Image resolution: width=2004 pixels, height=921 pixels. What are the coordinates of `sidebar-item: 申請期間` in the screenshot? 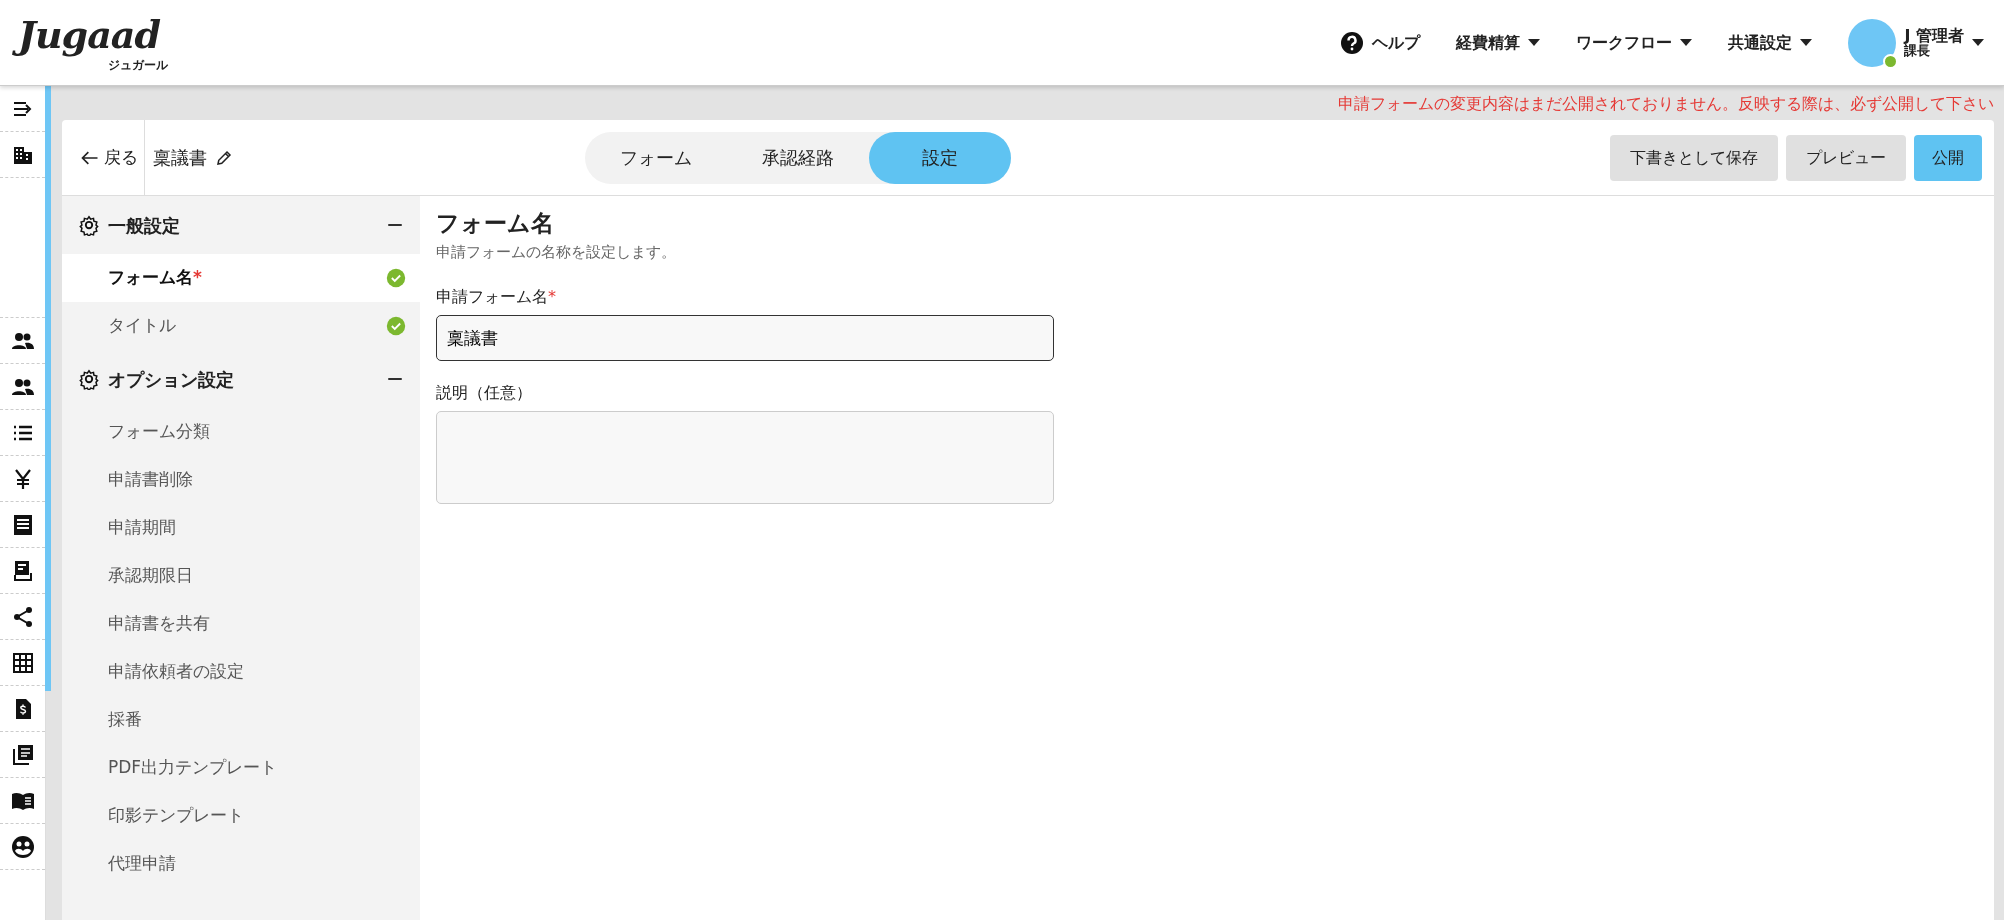 It's located at (241, 528).